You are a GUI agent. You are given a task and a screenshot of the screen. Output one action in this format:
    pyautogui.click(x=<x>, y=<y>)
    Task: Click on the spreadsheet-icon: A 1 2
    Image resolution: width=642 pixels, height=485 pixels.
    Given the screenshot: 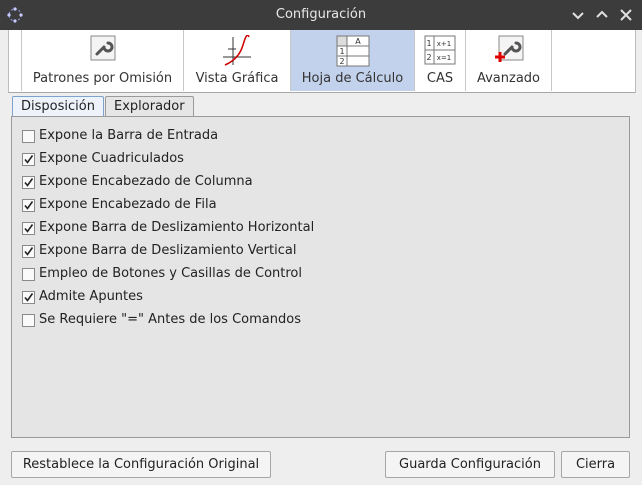 What is the action you would take?
    pyautogui.click(x=353, y=53)
    